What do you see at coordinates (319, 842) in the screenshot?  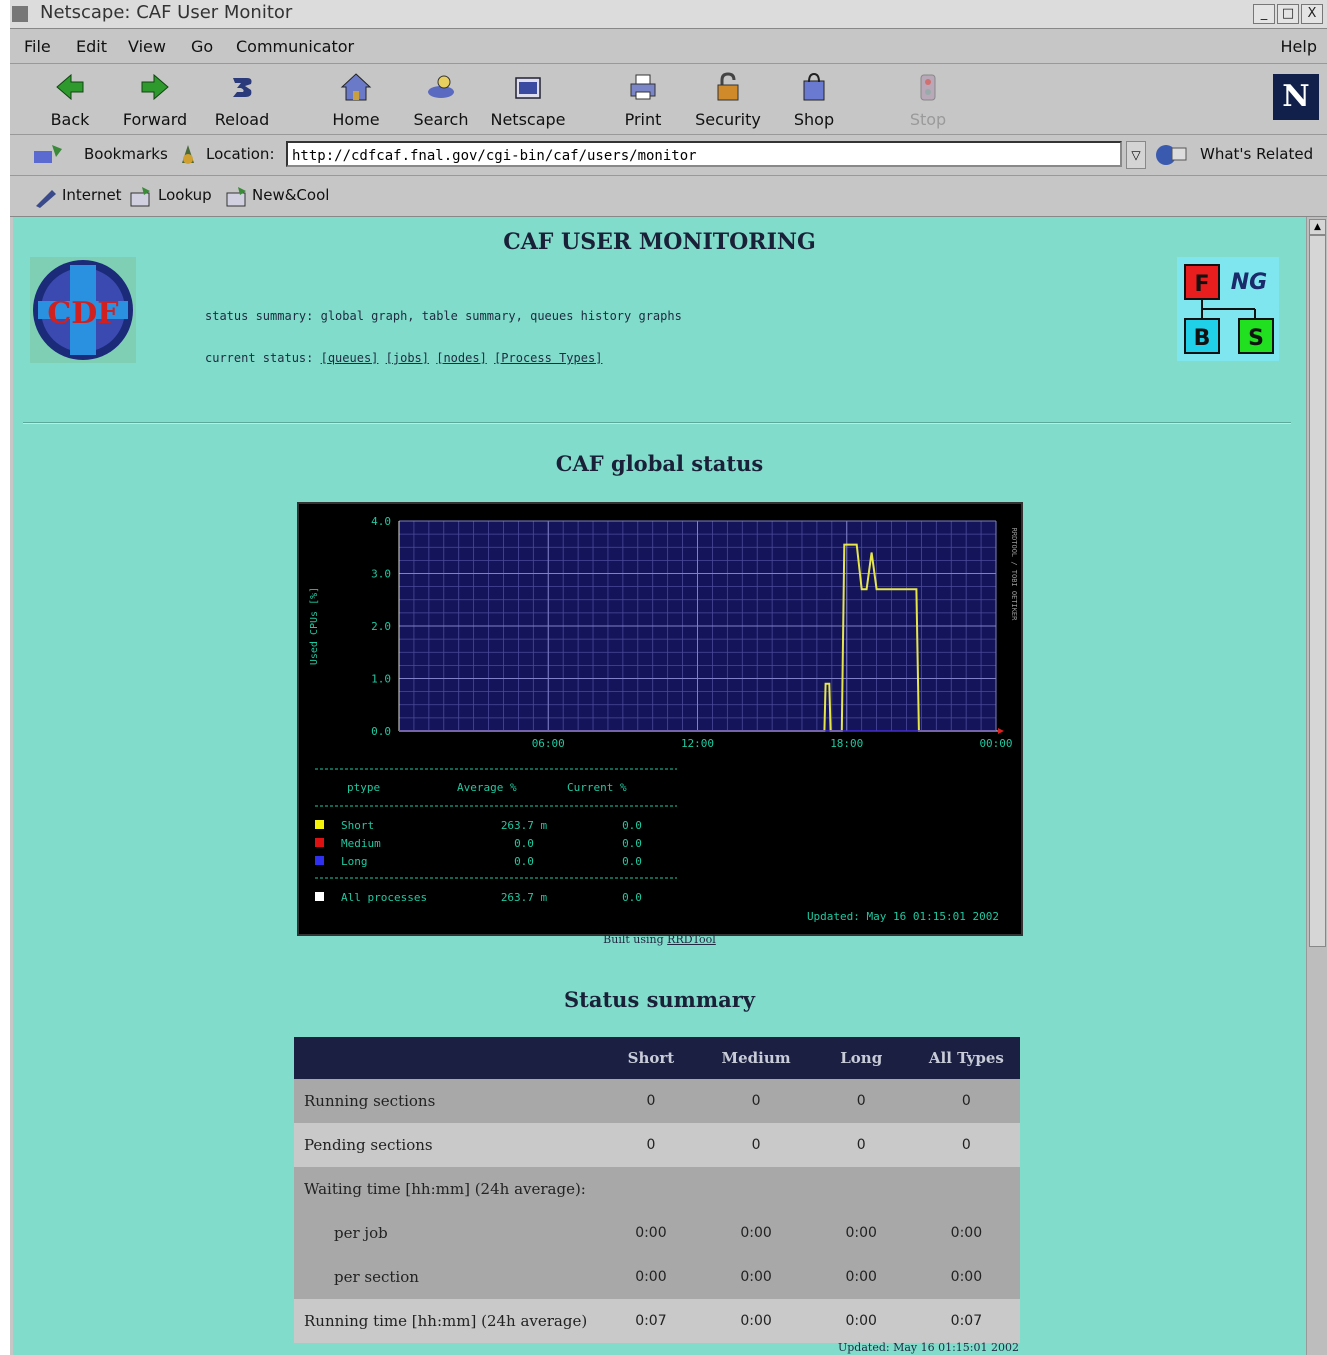 I see `legend-swatch-medium` at bounding box center [319, 842].